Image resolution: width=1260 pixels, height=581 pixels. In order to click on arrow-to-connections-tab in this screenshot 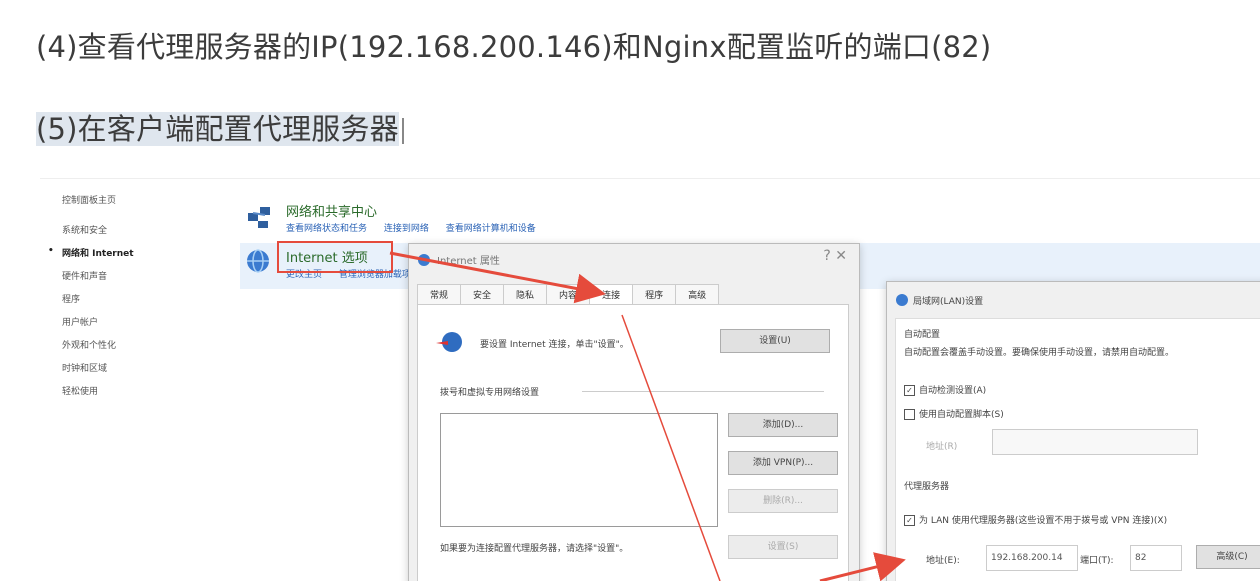, I will do `click(497, 277)`.